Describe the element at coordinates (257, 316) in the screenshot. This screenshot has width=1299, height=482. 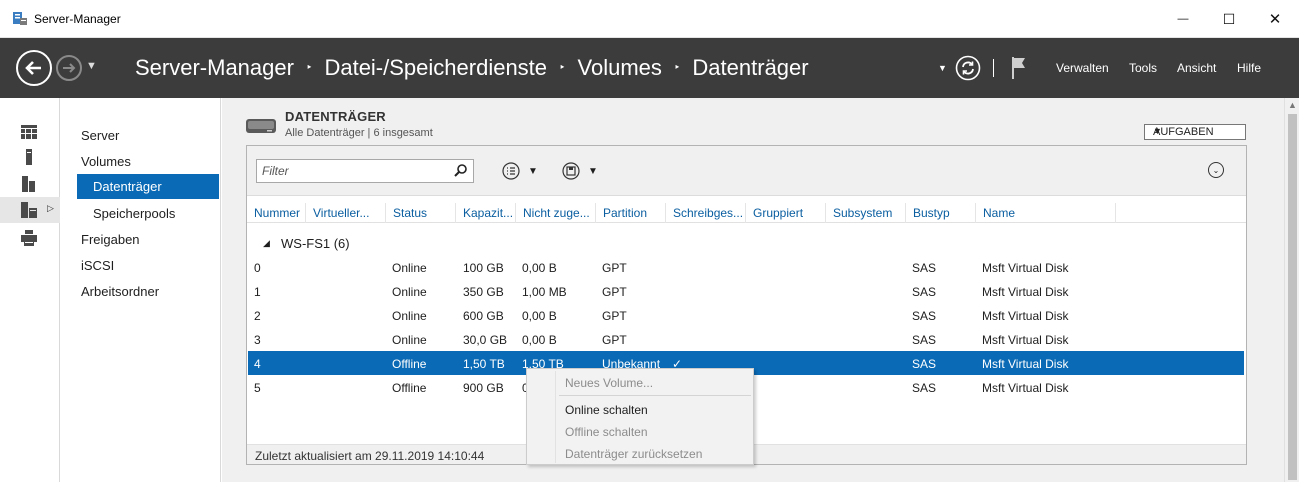
I see `cell-number: 2` at that location.